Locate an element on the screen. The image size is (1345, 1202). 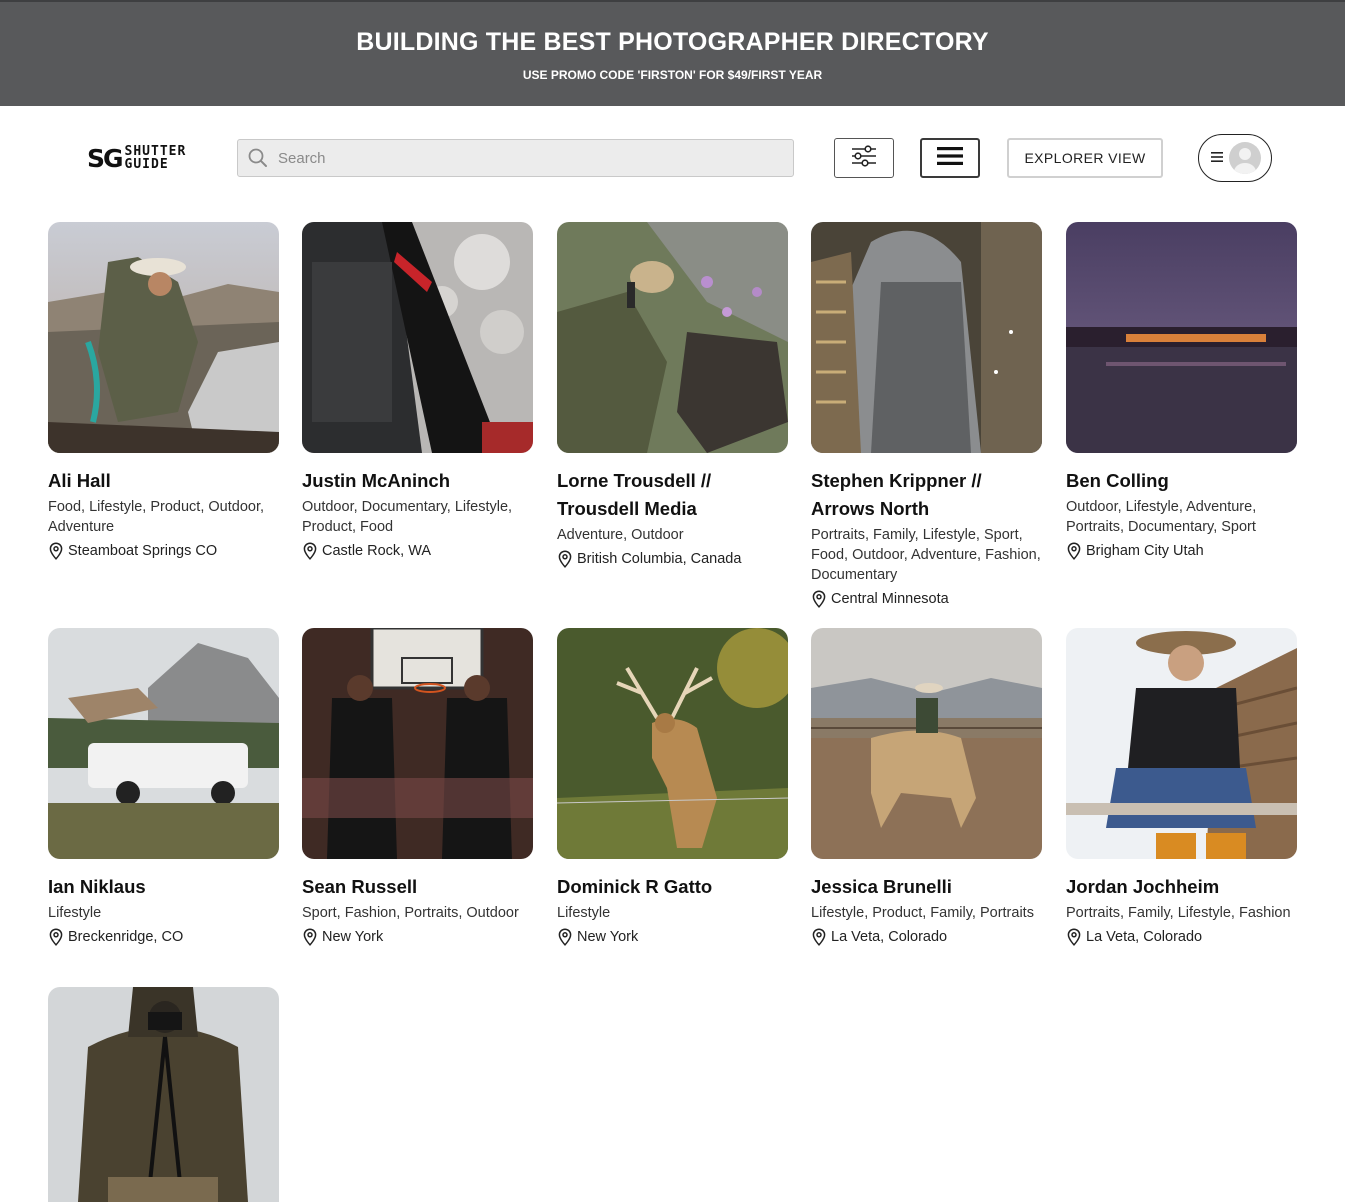
photographer-location: Castle Rock, WA is located at coordinates (417, 551).